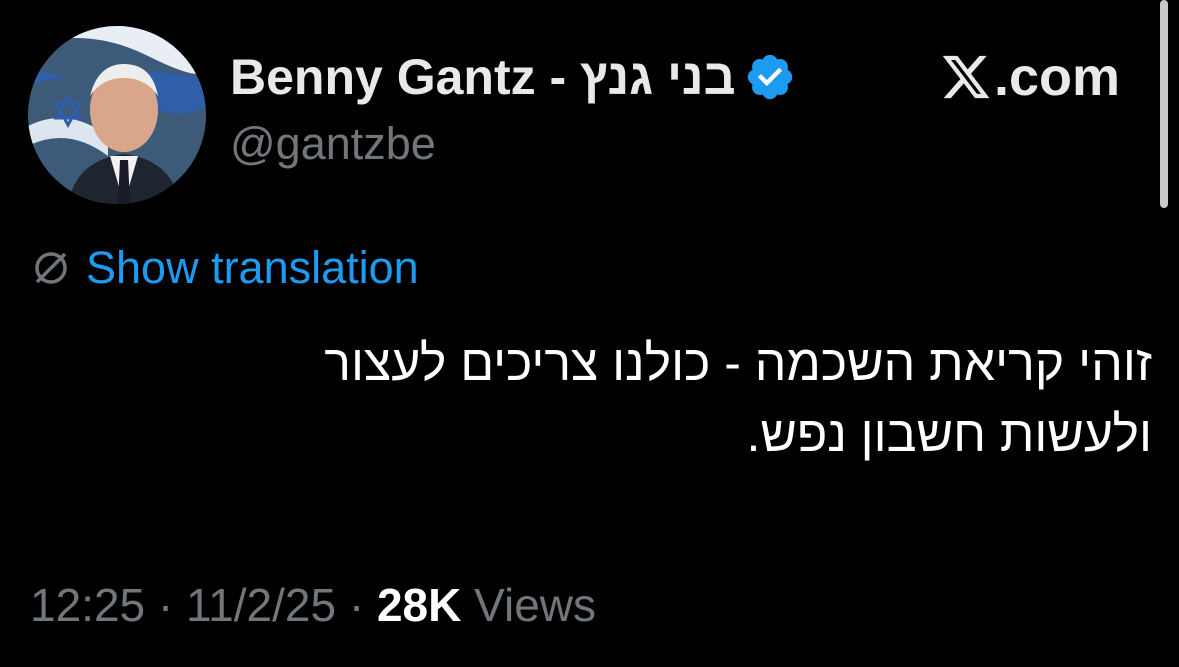 Image resolution: width=1179 pixels, height=667 pixels. I want to click on author-handle: @gantzbe, so click(333, 144).